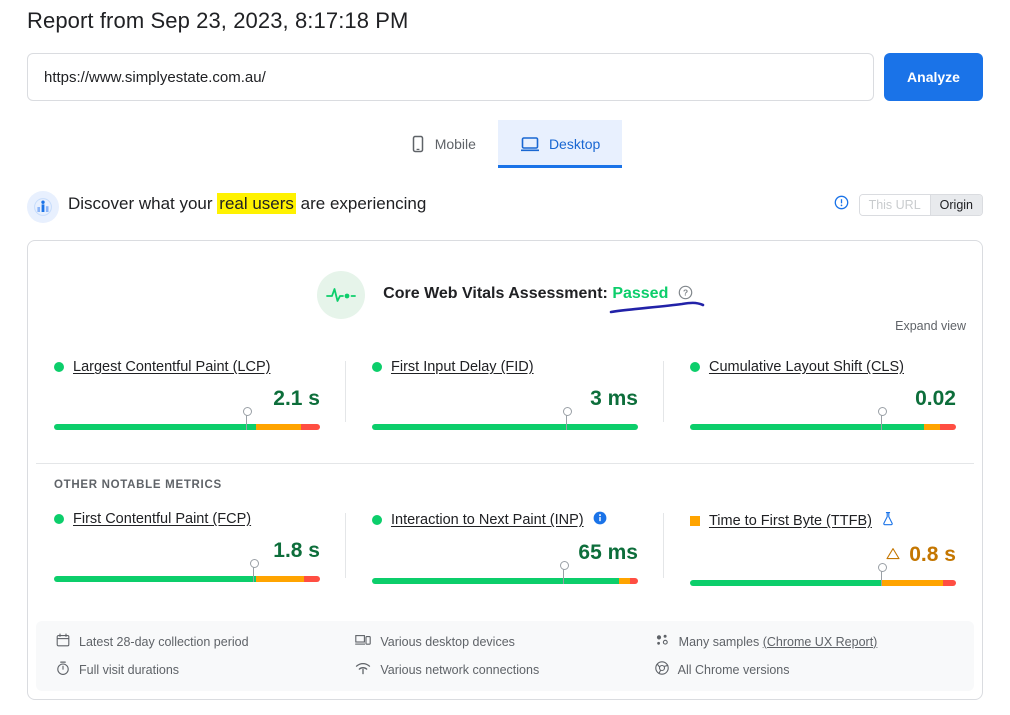 This screenshot has height=715, width=1010. I want to click on devices-icon, so click(363, 641).